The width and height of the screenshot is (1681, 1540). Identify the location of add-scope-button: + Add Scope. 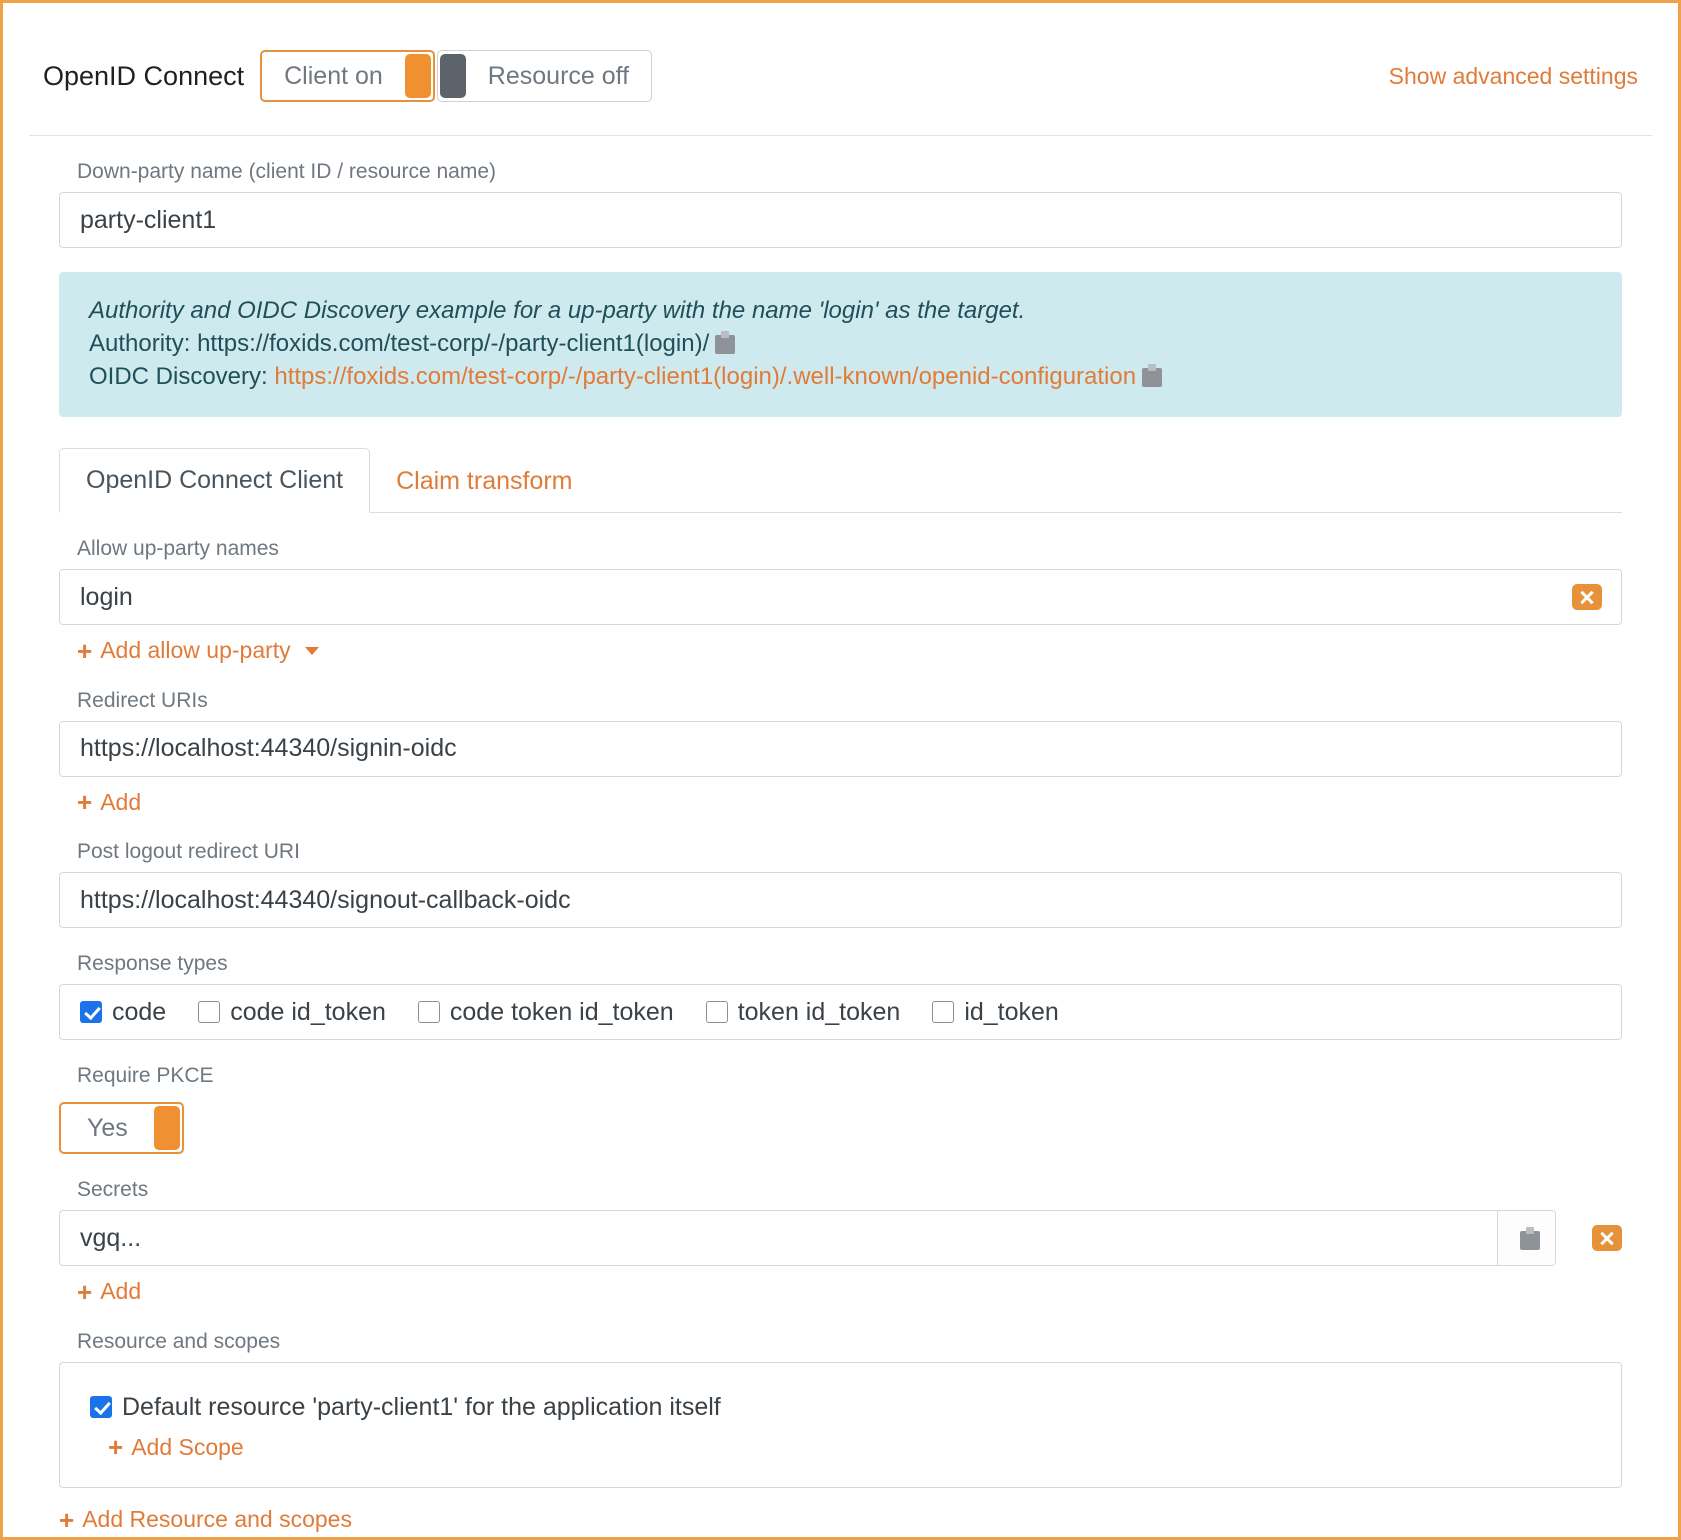
(176, 1447).